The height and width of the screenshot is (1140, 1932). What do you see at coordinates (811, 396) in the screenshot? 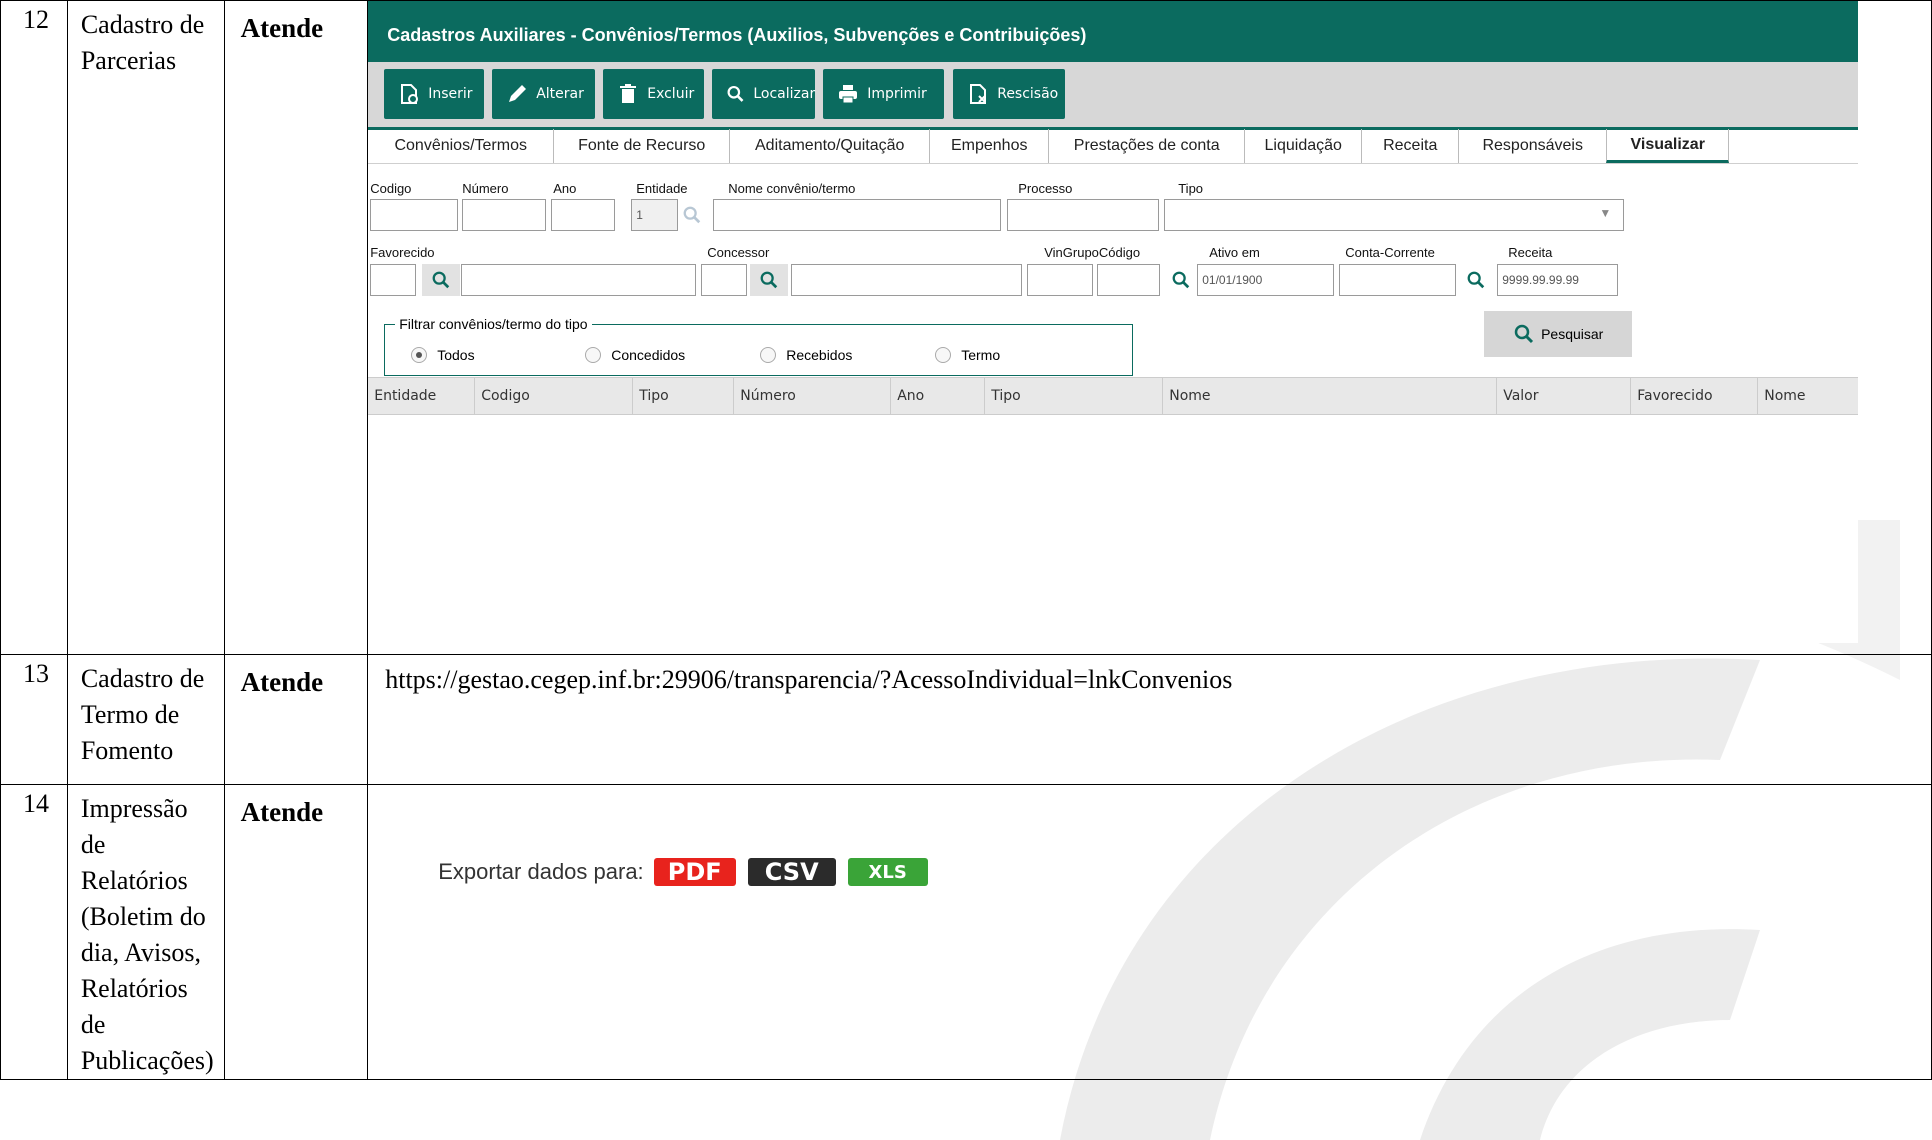
I see `column-header: Número` at bounding box center [811, 396].